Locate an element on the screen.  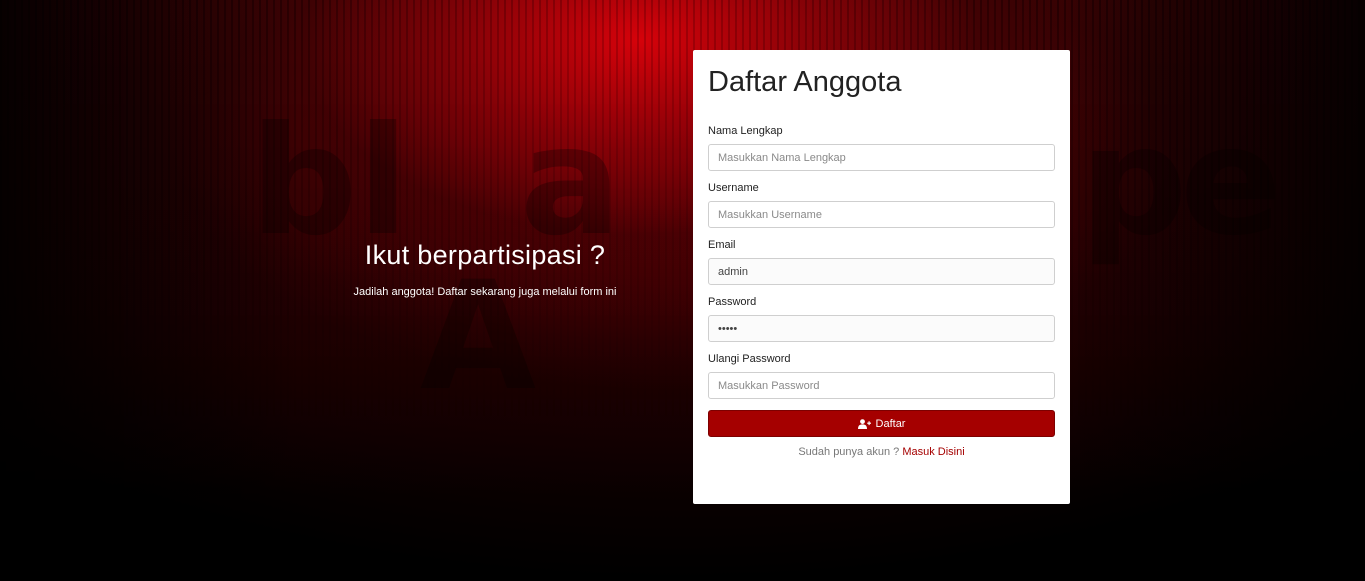
password-group: Password is located at coordinates (881, 319).